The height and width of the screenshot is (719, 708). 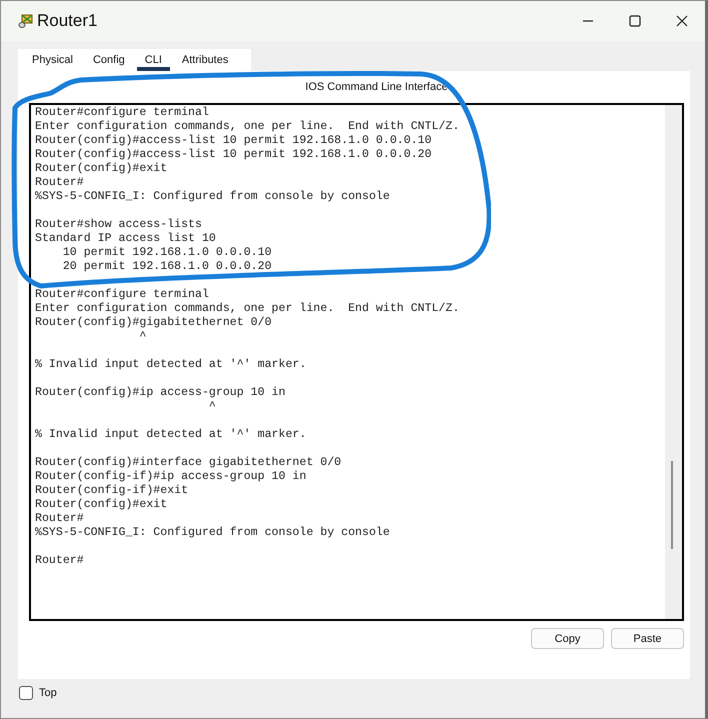 I want to click on terminal-line: Router(config-if)#exit, so click(x=111, y=491).